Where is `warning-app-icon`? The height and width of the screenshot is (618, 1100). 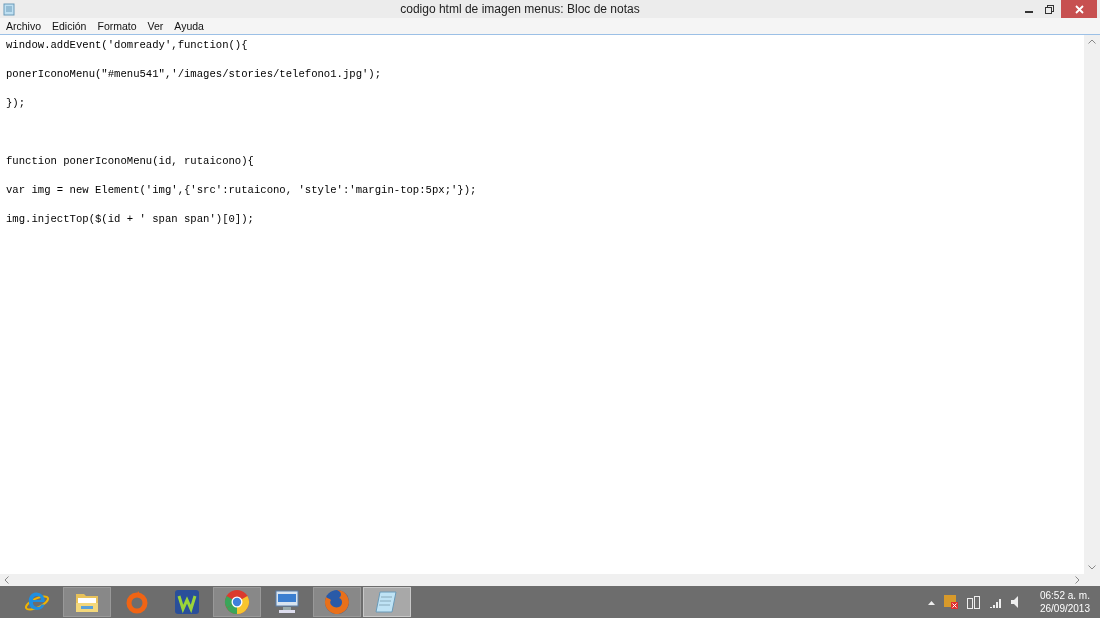
warning-app-icon is located at coordinates (950, 602).